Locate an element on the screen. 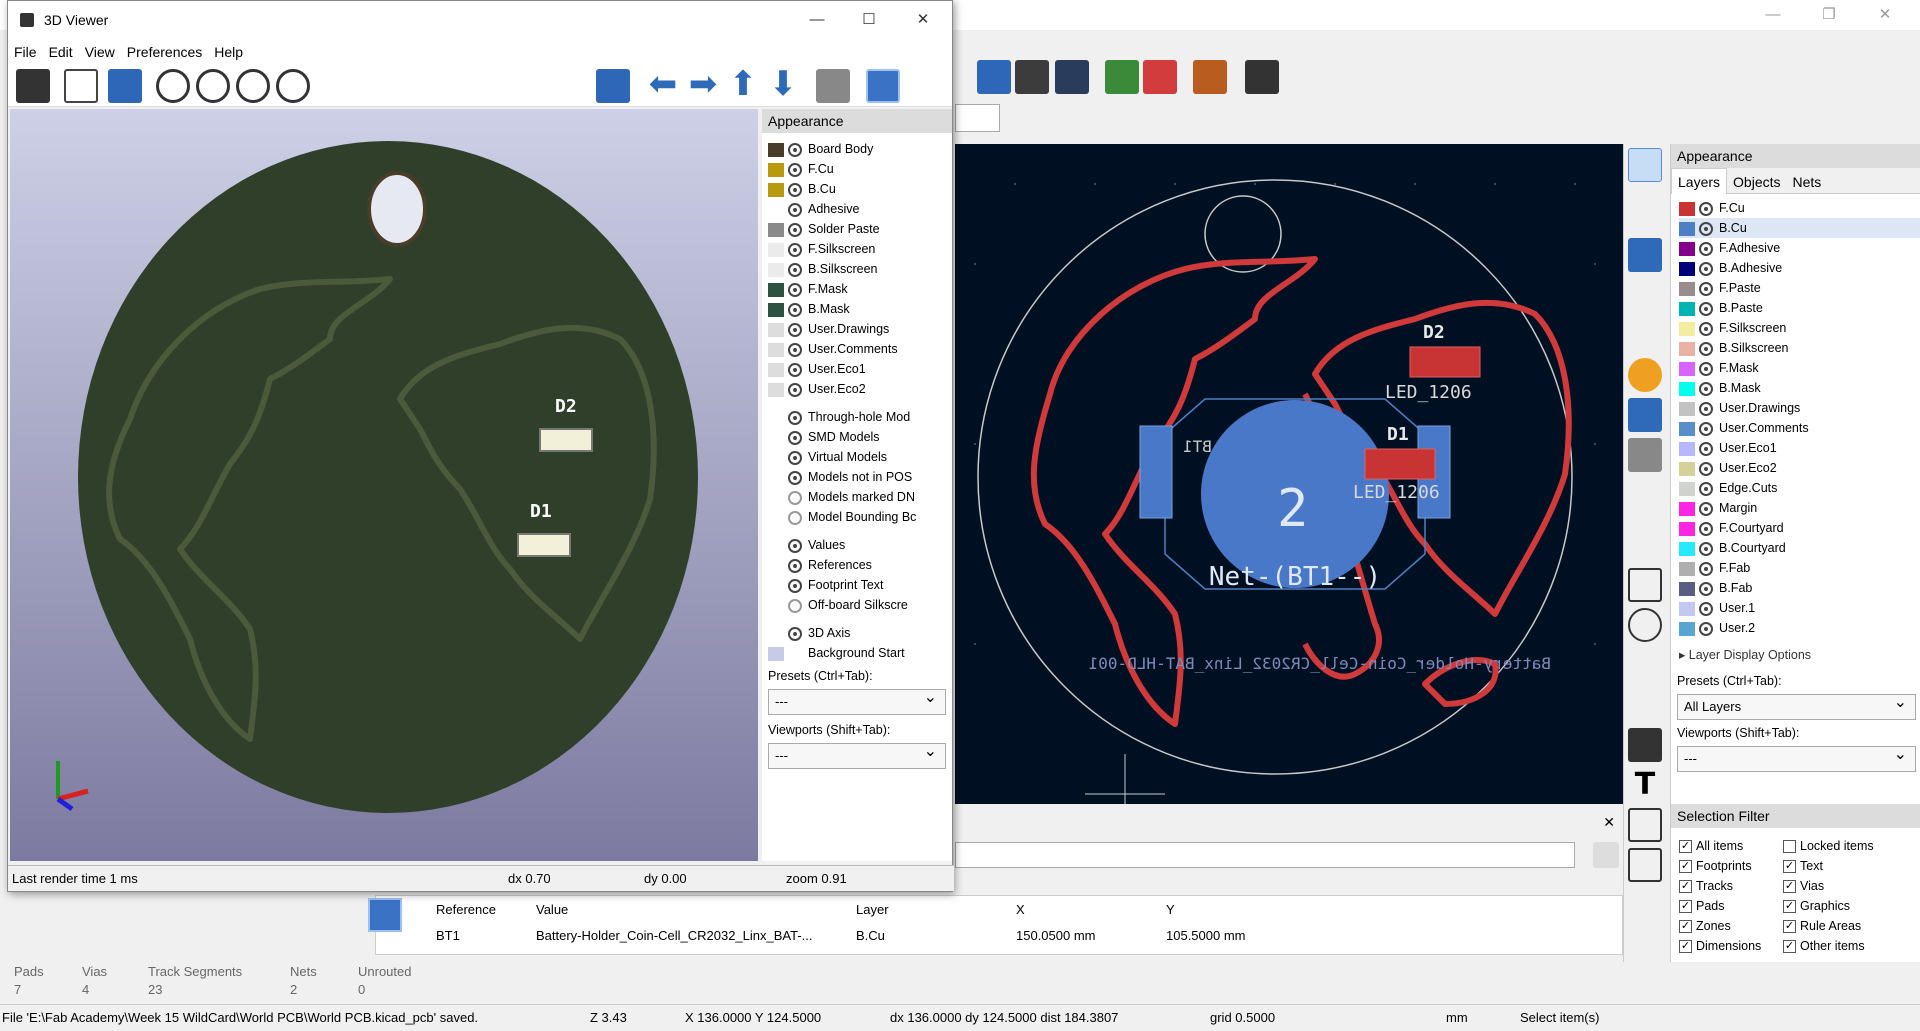 This screenshot has width=1920, height=1031. layer-stack-icon is located at coordinates (385, 915).